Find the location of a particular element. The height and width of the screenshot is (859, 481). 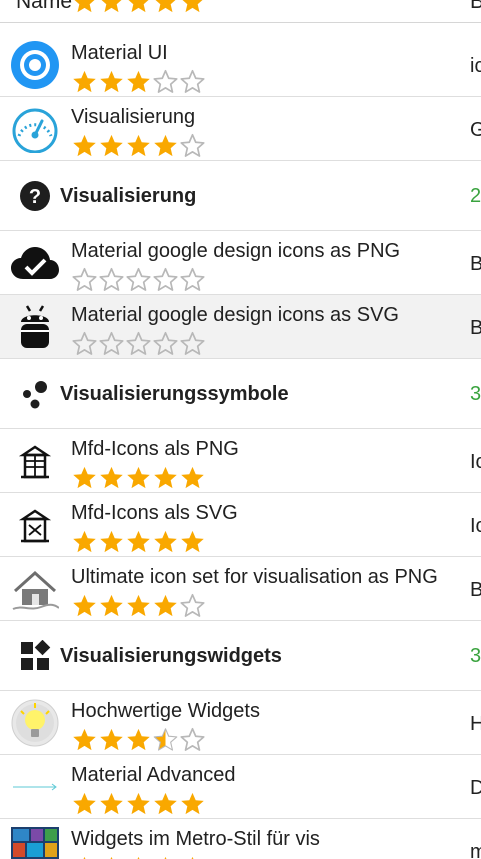

adapter-row-mfd-svg: Mfd-Icons als SVG Ic is located at coordinates (240, 525).